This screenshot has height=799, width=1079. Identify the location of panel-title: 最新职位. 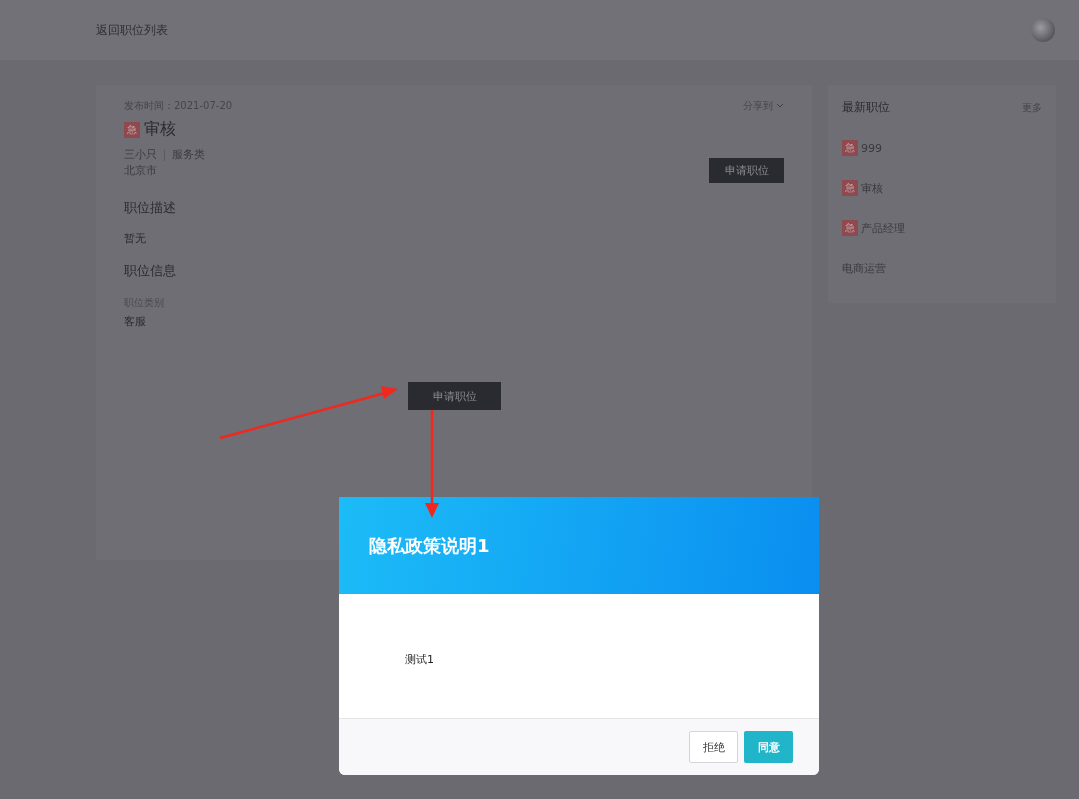
(866, 107).